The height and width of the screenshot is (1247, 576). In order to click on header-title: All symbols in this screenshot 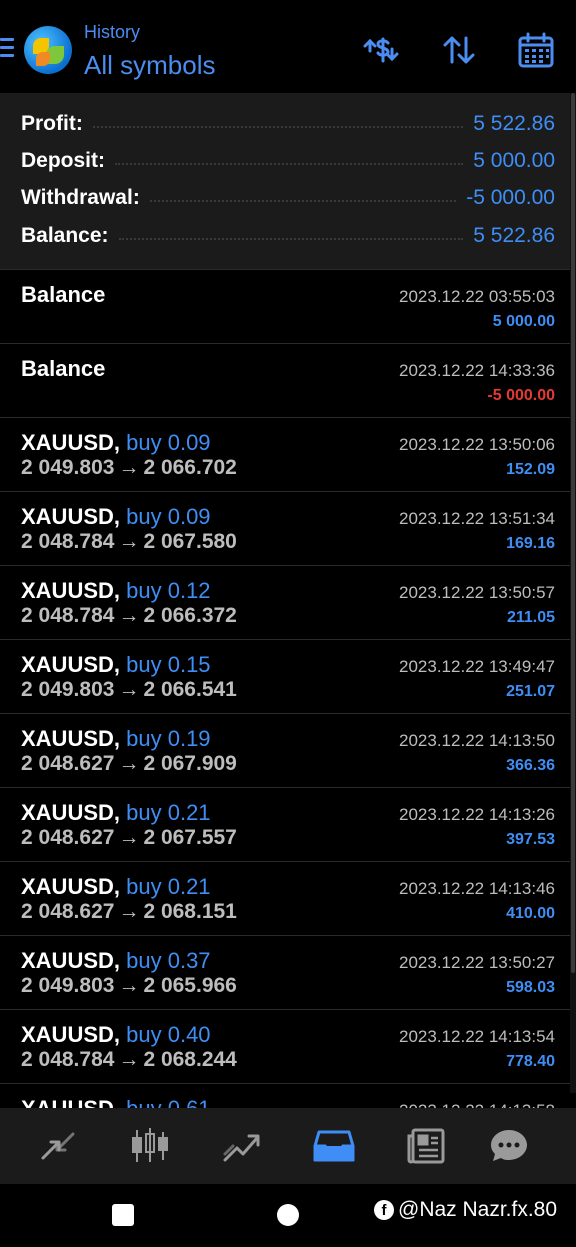, I will do `click(149, 65)`.